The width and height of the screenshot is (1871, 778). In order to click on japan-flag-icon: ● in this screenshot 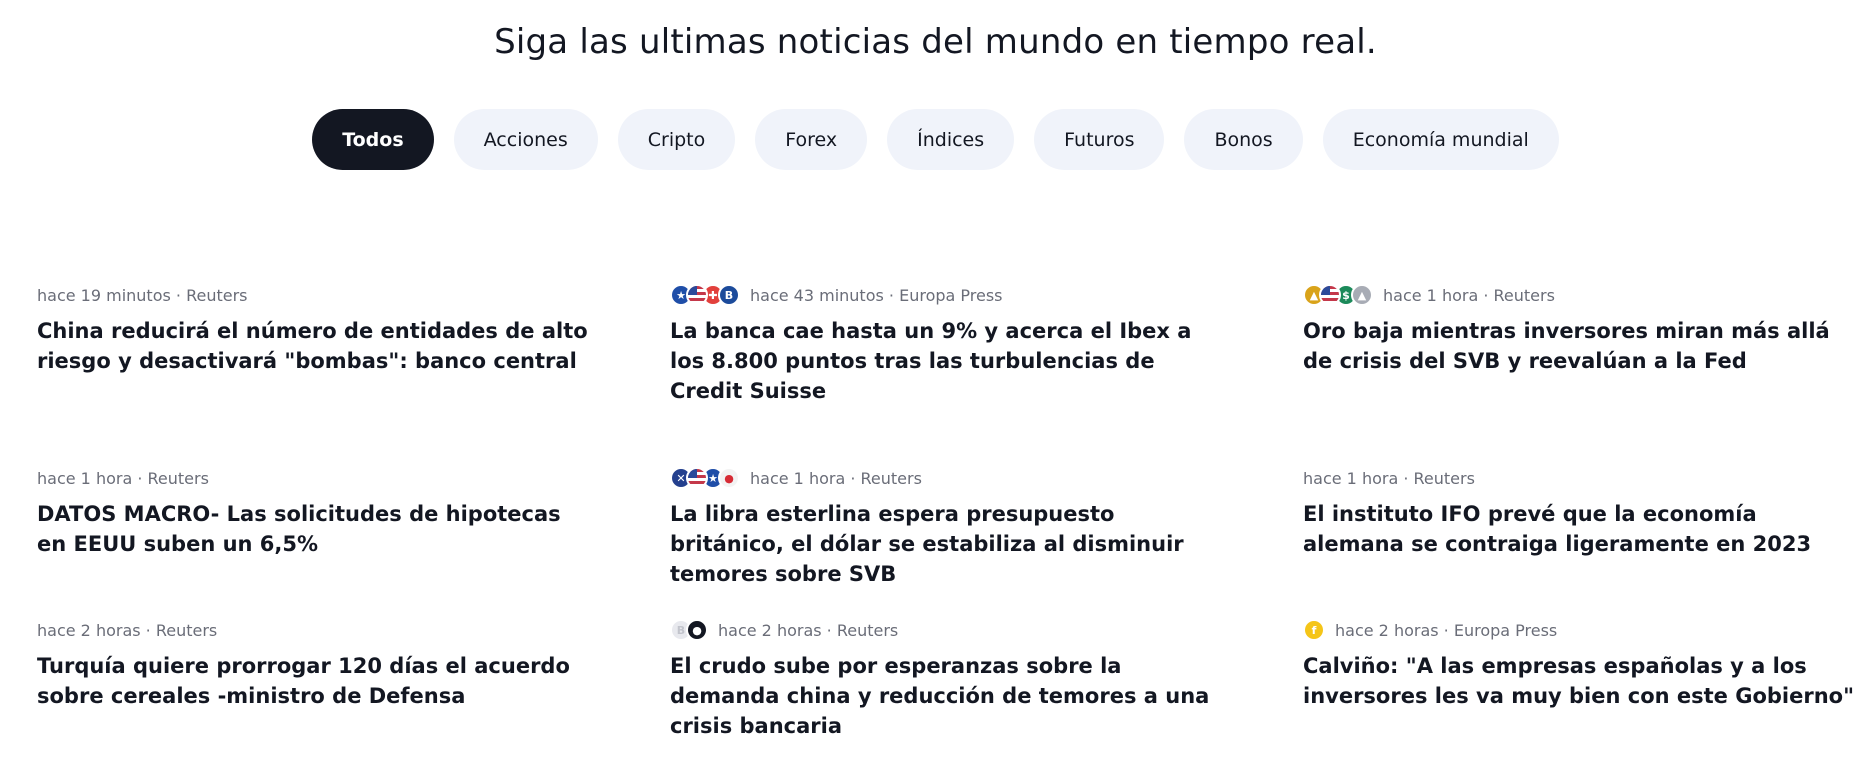, I will do `click(729, 478)`.